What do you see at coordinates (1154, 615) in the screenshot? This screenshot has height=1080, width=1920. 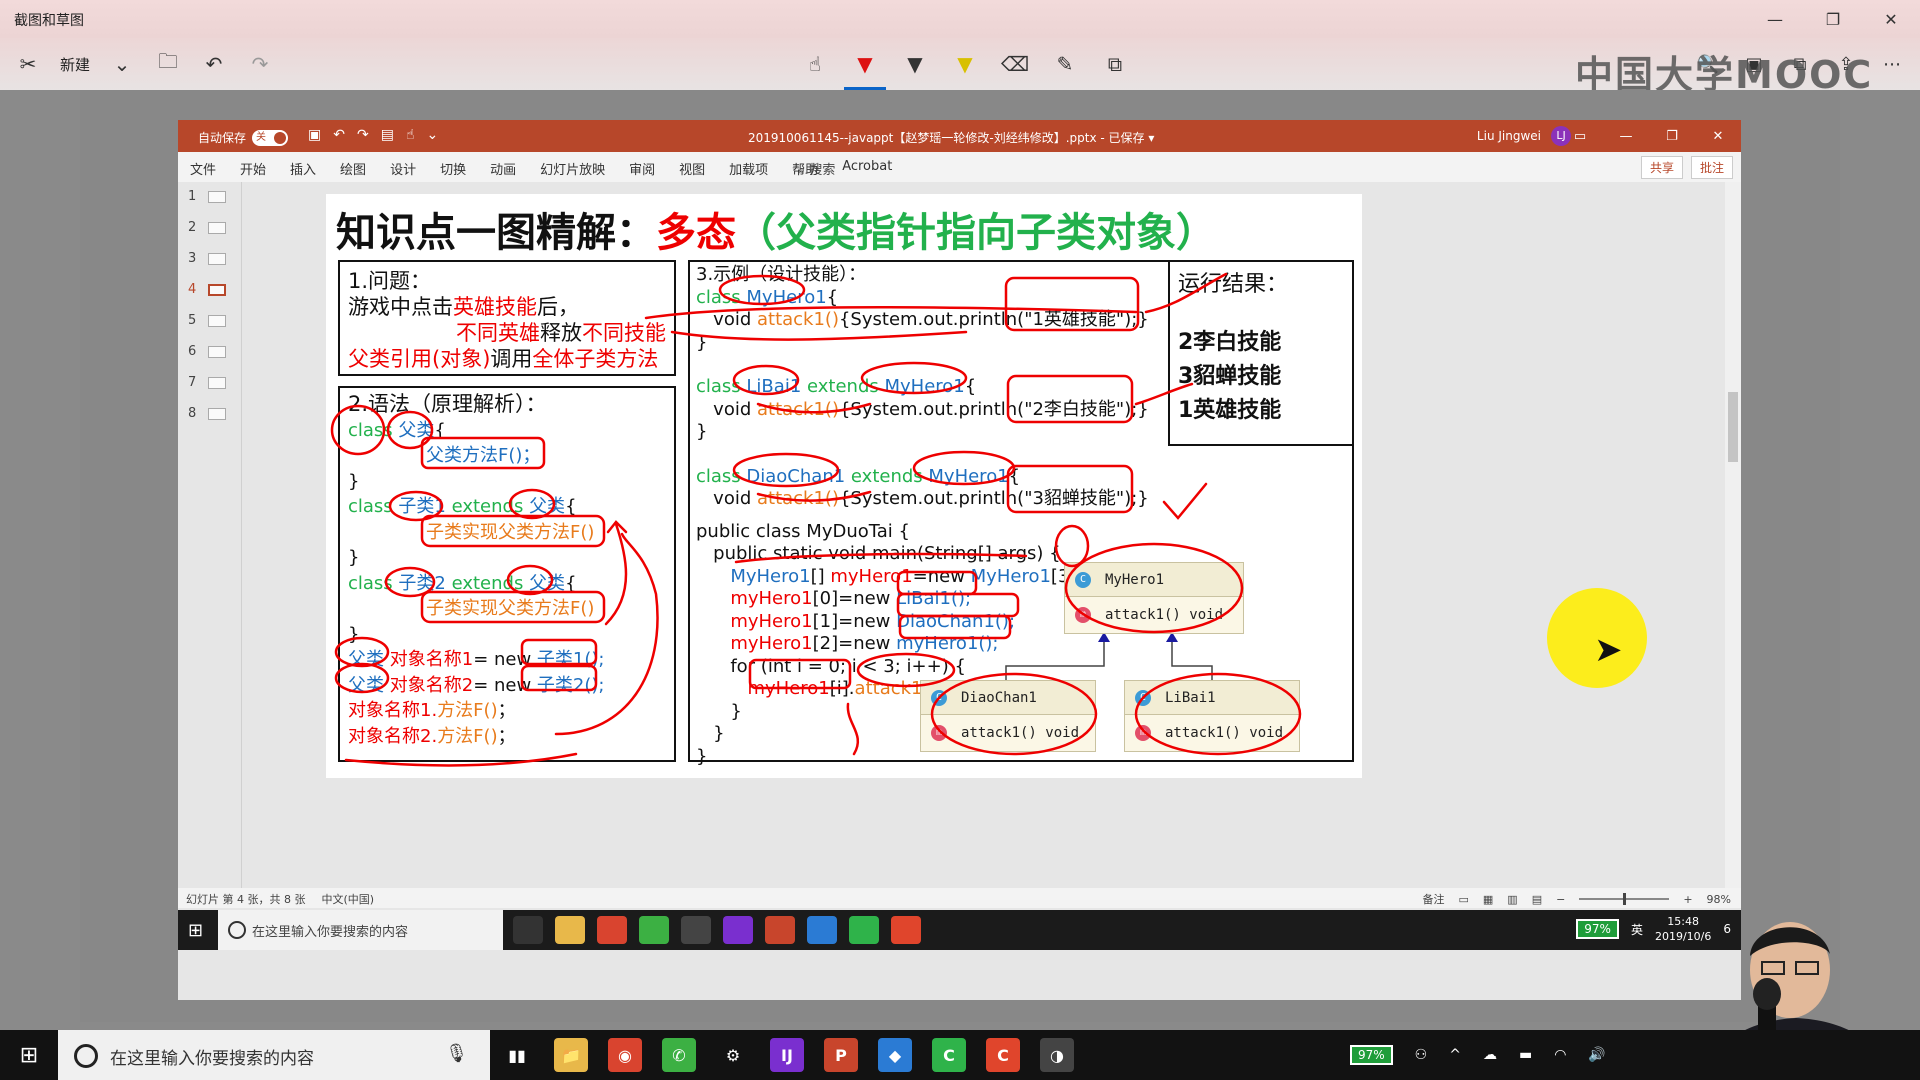 I see `uml-method: m attack1() void` at bounding box center [1154, 615].